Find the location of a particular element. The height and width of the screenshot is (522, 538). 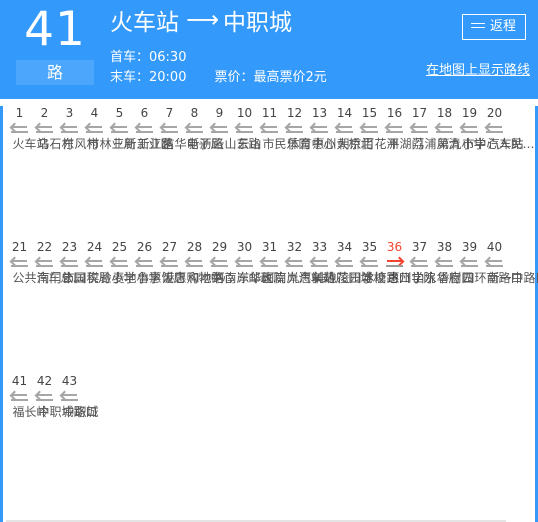

stop-item: 18 第九小学 is located at coordinates (459, 128).